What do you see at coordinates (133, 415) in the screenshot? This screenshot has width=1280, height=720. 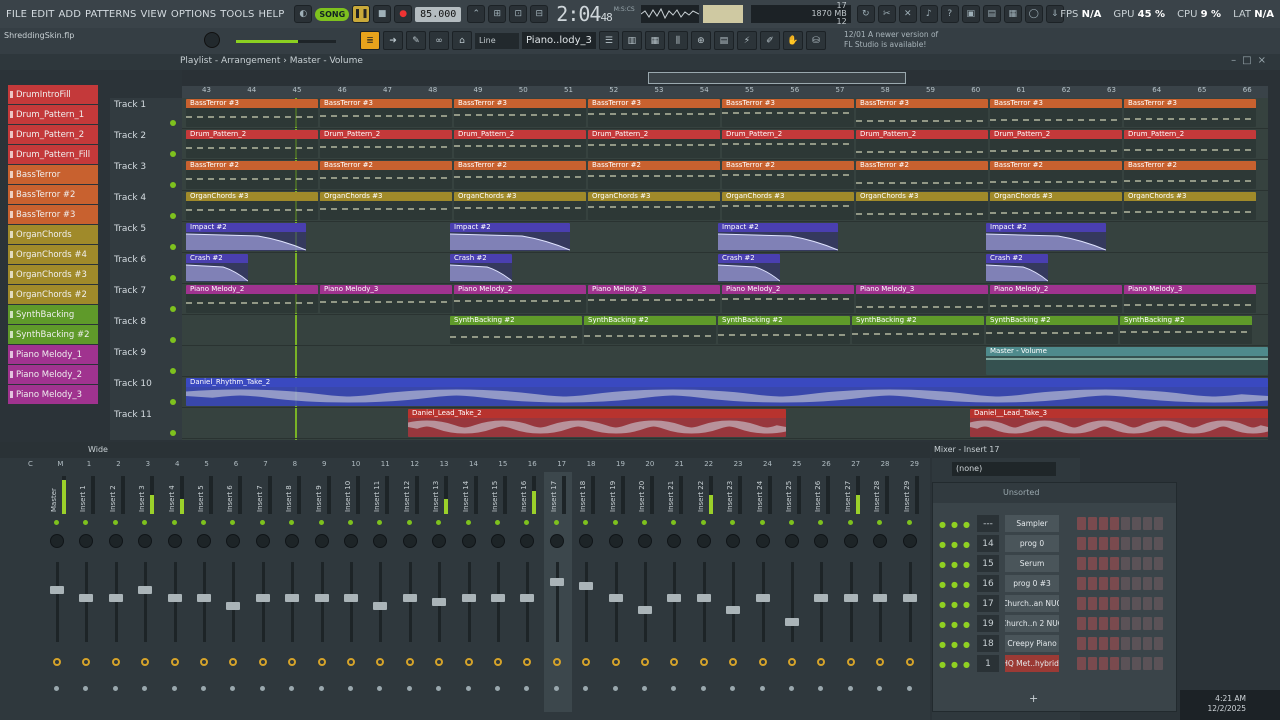 I see `track-name: Track 11` at bounding box center [133, 415].